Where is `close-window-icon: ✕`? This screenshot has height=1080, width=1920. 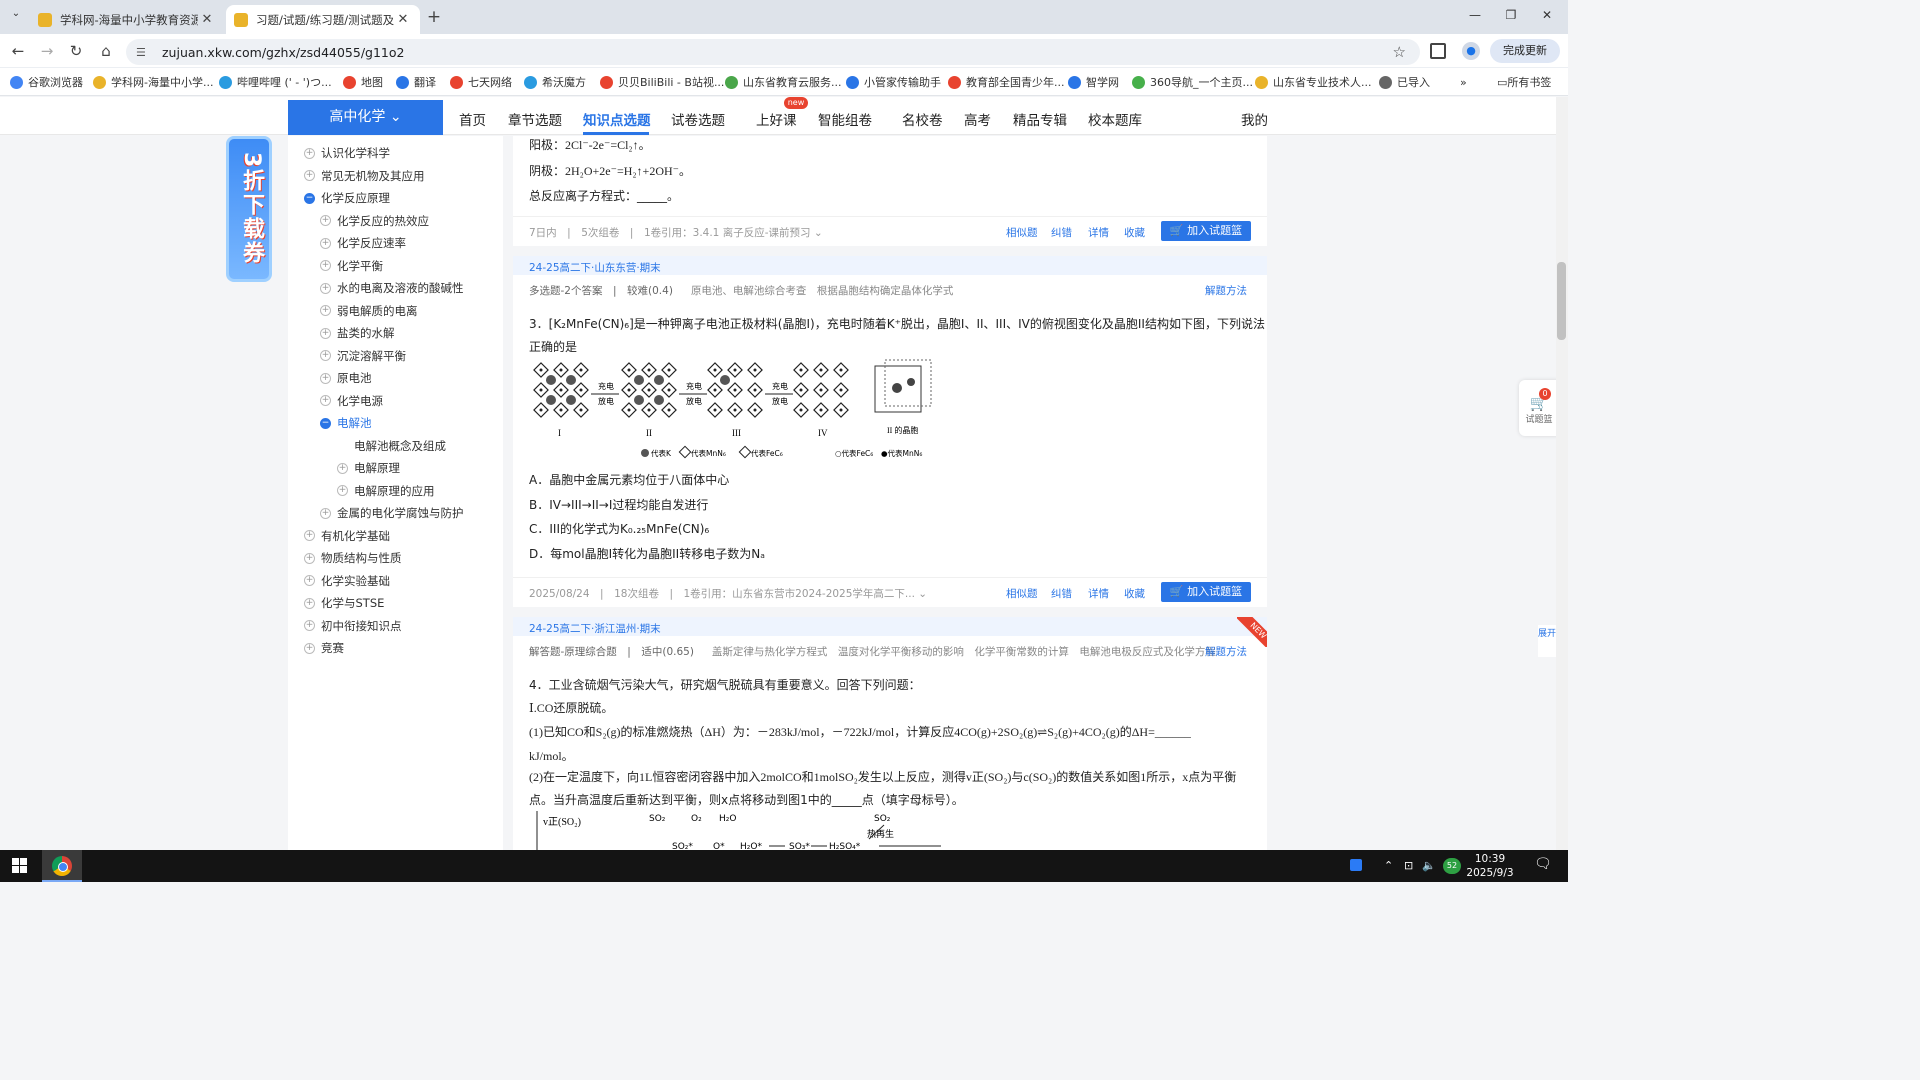 close-window-icon: ✕ is located at coordinates (1547, 17).